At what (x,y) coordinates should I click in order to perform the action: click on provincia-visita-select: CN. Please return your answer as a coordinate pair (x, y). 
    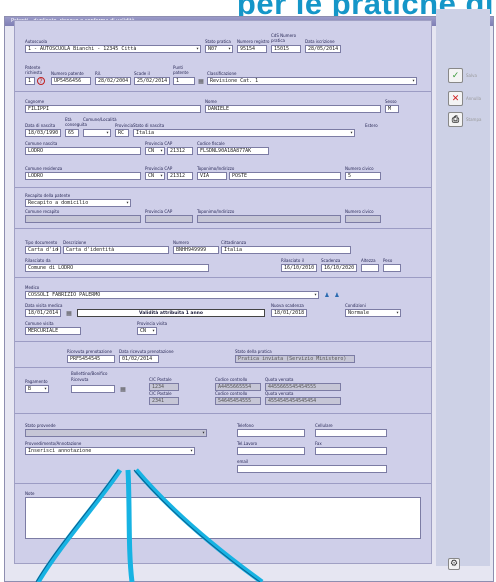
    Looking at the image, I should click on (147, 331).